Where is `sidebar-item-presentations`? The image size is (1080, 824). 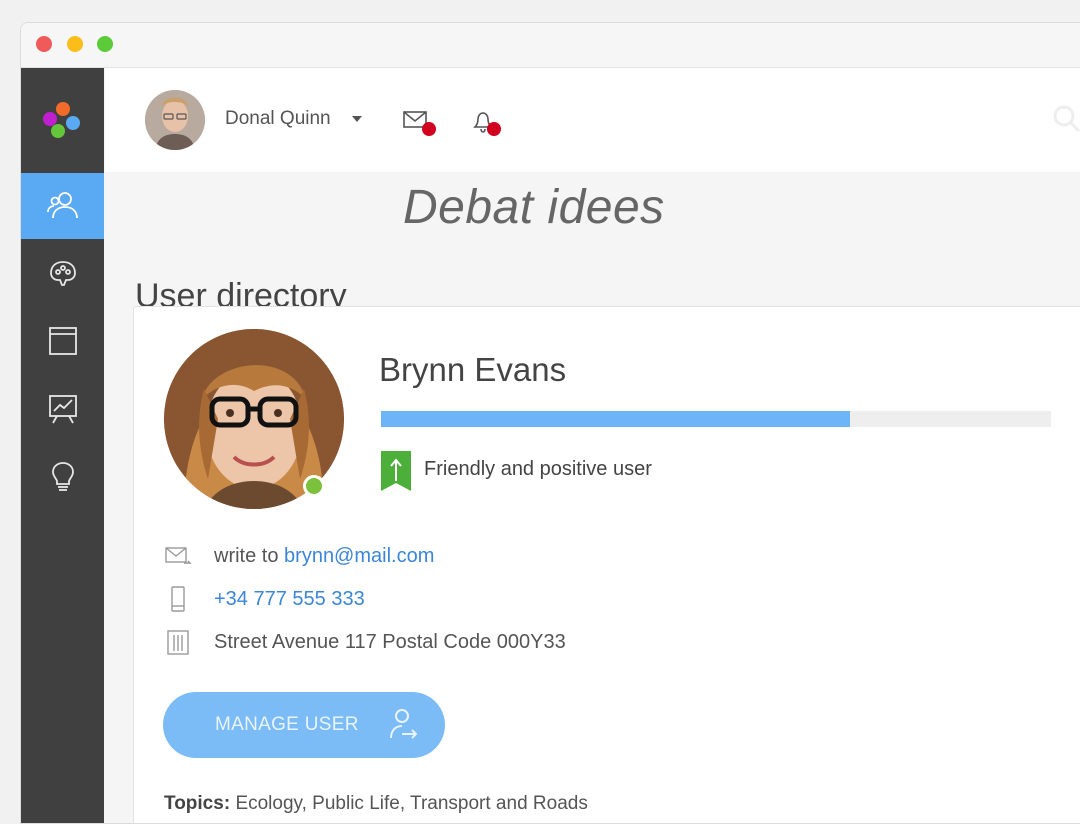
sidebar-item-presentations is located at coordinates (62, 409).